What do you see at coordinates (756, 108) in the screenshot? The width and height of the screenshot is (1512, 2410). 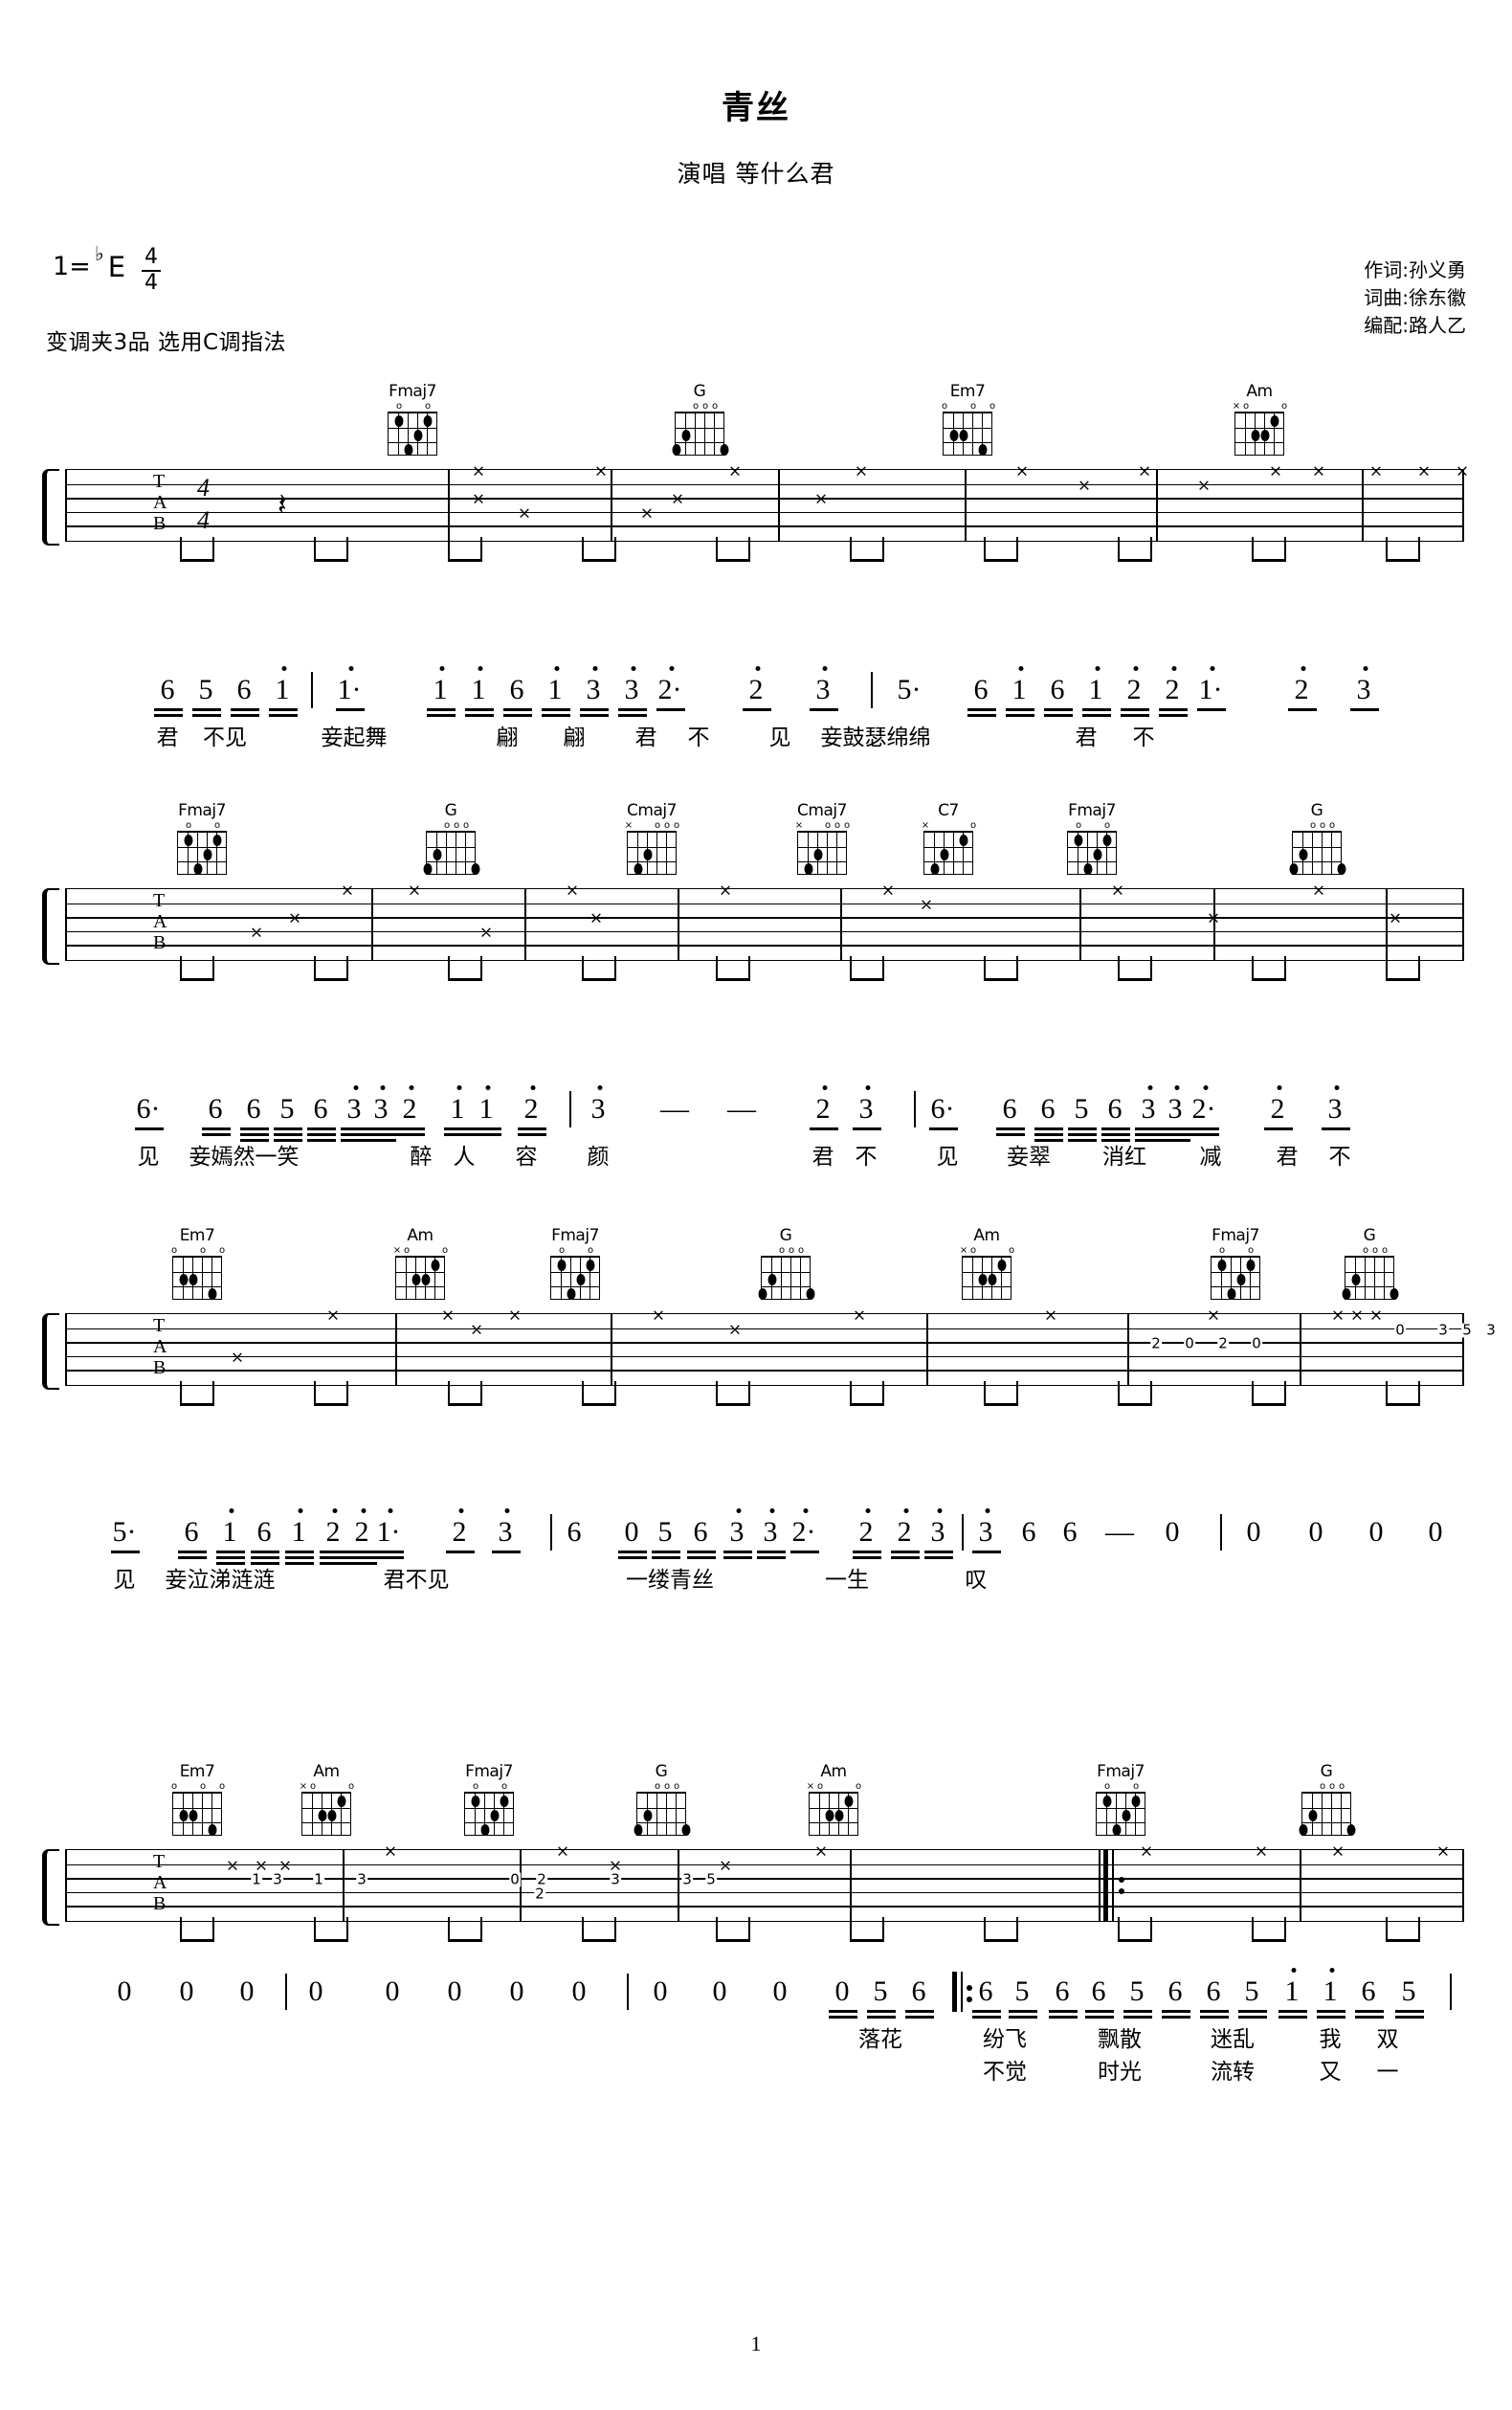 I see `page-title: 青丝` at bounding box center [756, 108].